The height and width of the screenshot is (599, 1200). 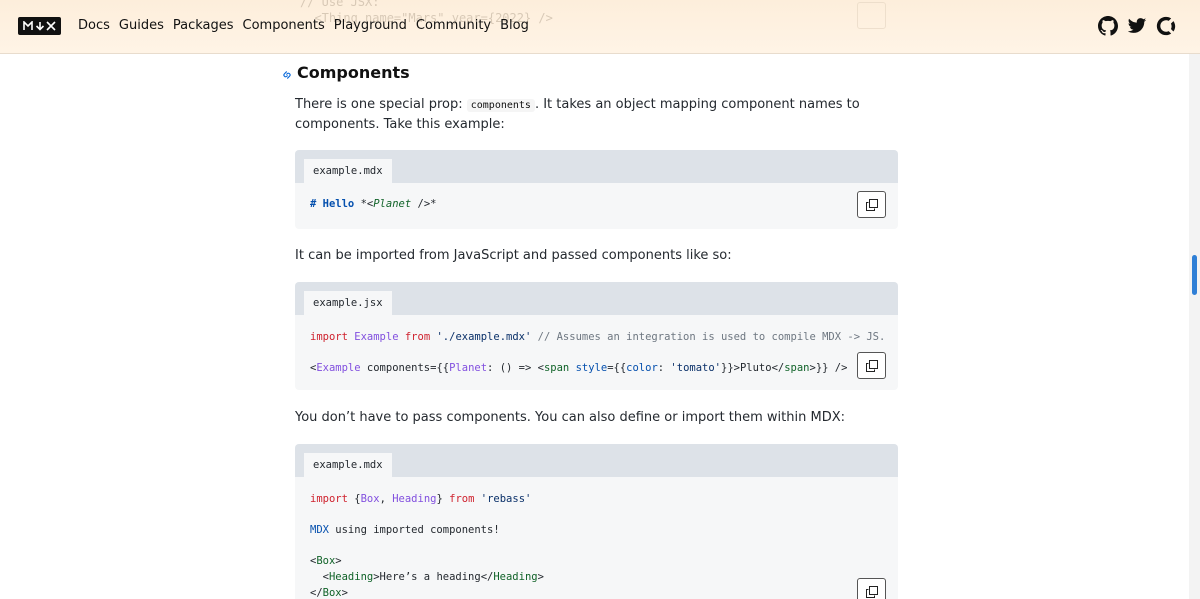 I want to click on code-block-example-mdx: example.mdx # Hello *<Planet />*, so click(x=596, y=189).